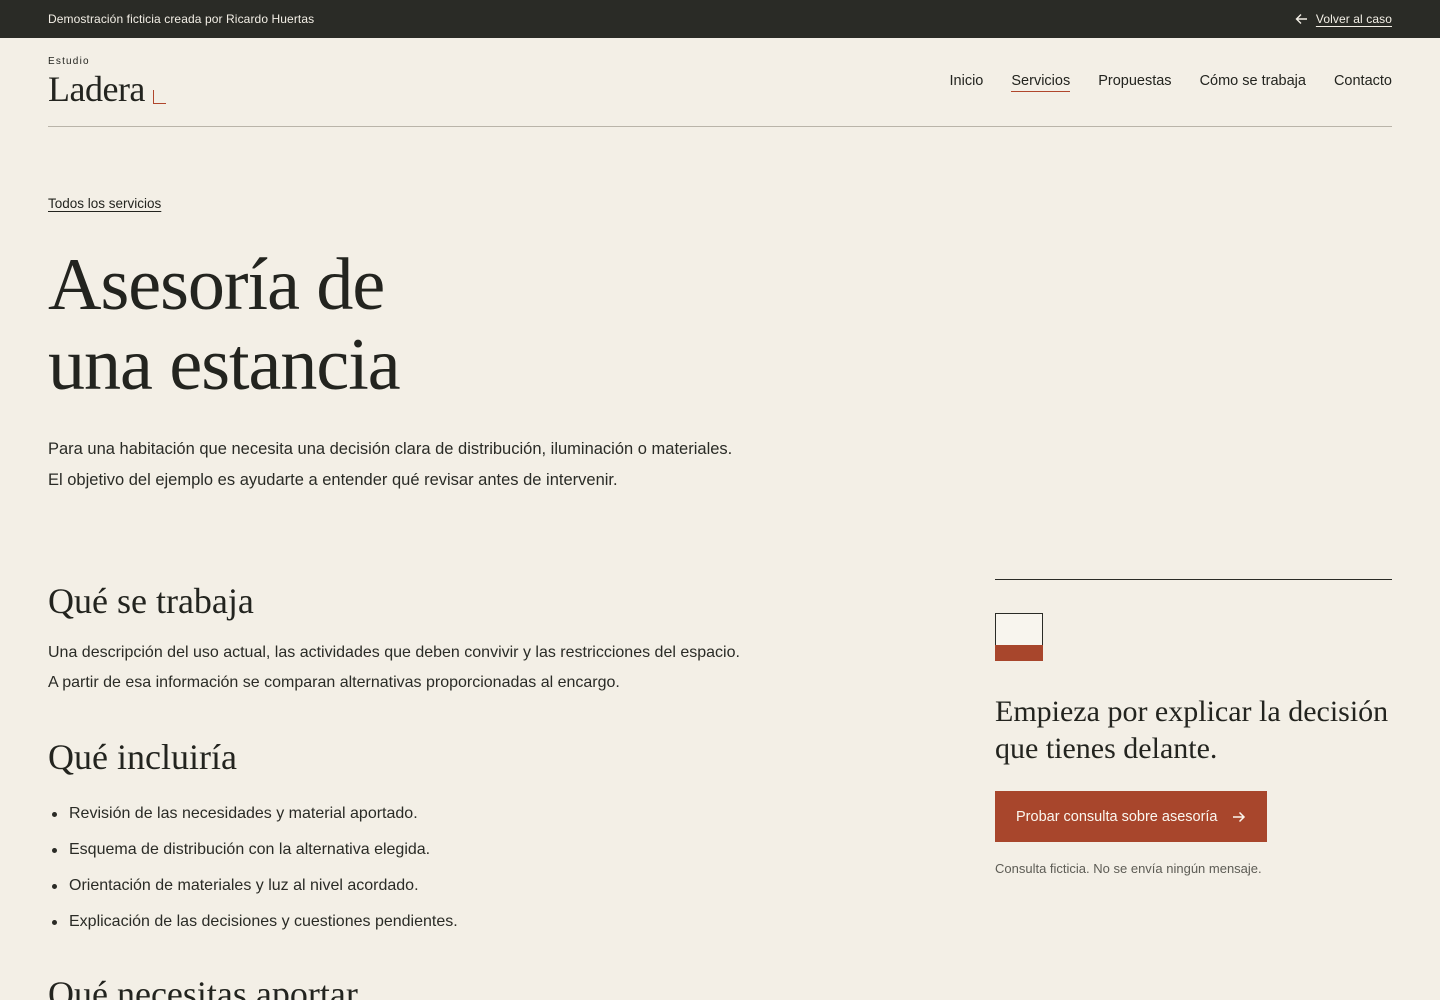 This screenshot has width=1440, height=1000. What do you see at coordinates (159, 97) in the screenshot?
I see `logo-corner-mark` at bounding box center [159, 97].